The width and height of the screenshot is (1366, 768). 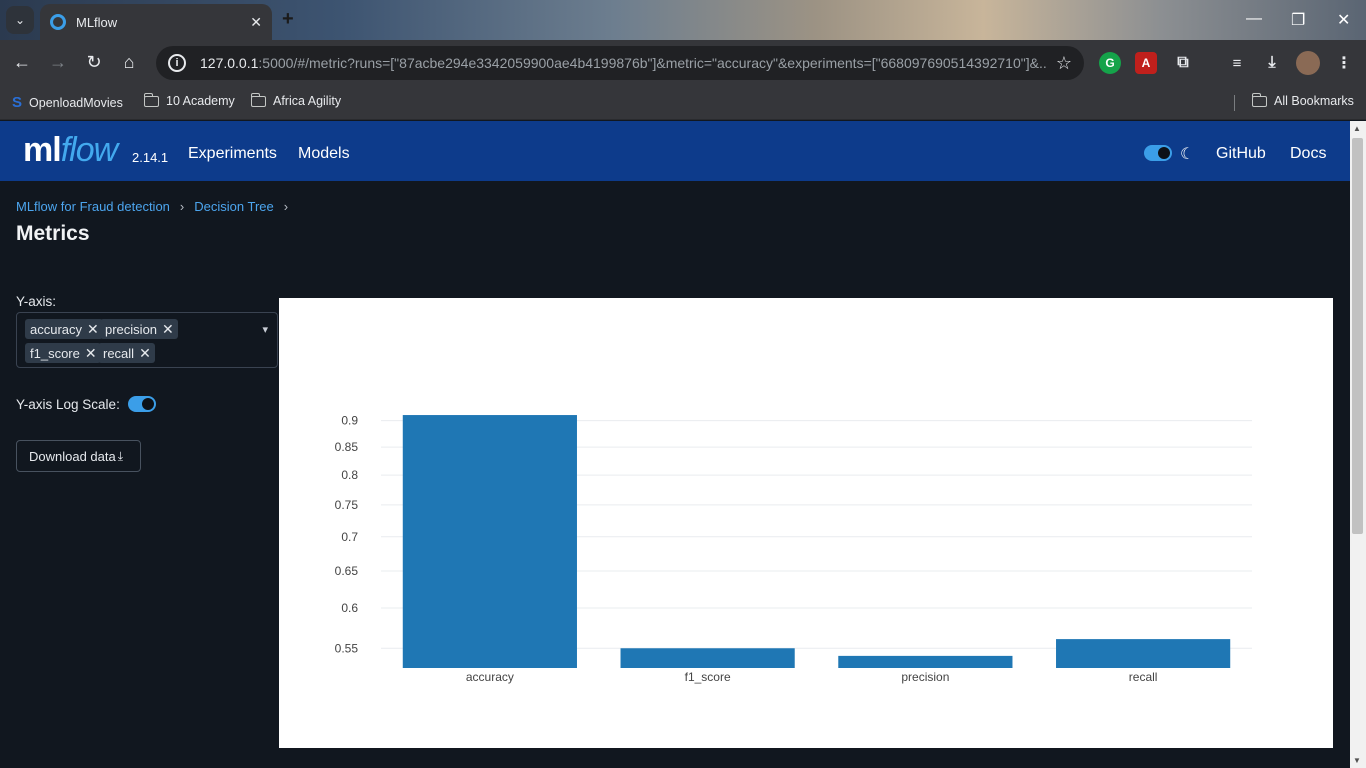 I want to click on bookmark-label: 10 Academy, so click(x=200, y=101).